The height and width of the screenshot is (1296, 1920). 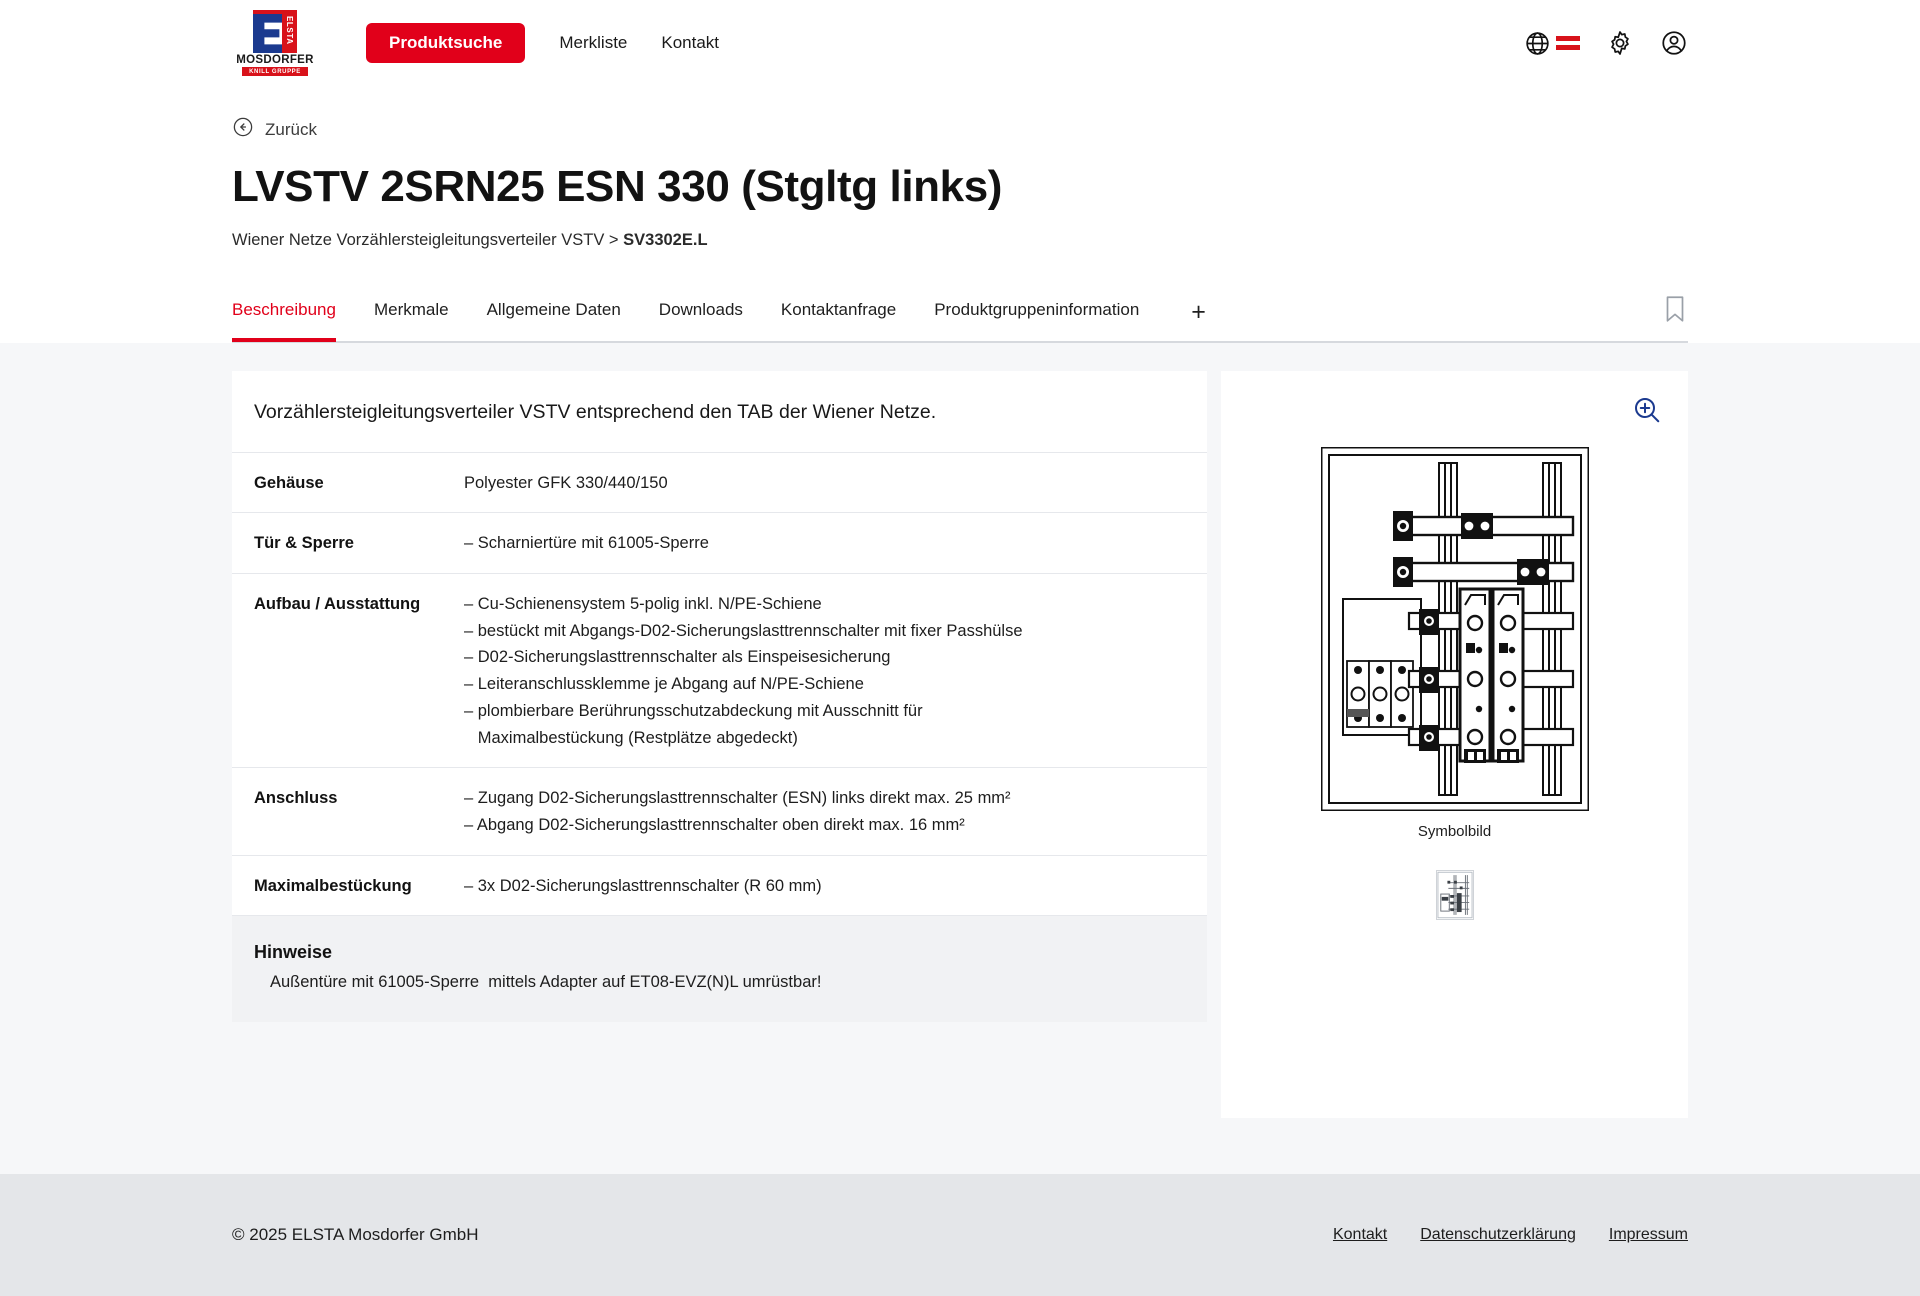 What do you see at coordinates (411, 320) in the screenshot?
I see `tab-merkmale: Merkmale` at bounding box center [411, 320].